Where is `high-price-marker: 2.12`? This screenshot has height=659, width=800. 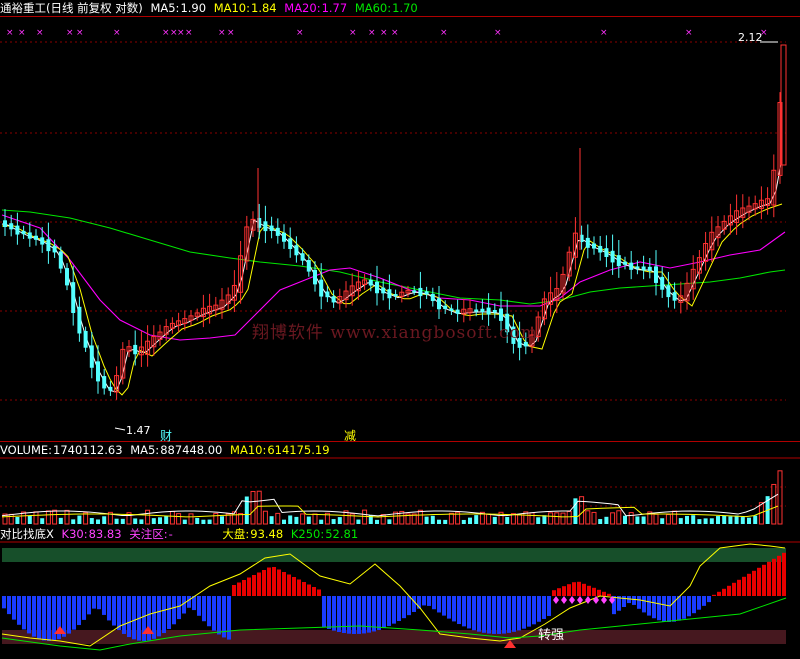
high-price-marker: 2.12 is located at coordinates (750, 37).